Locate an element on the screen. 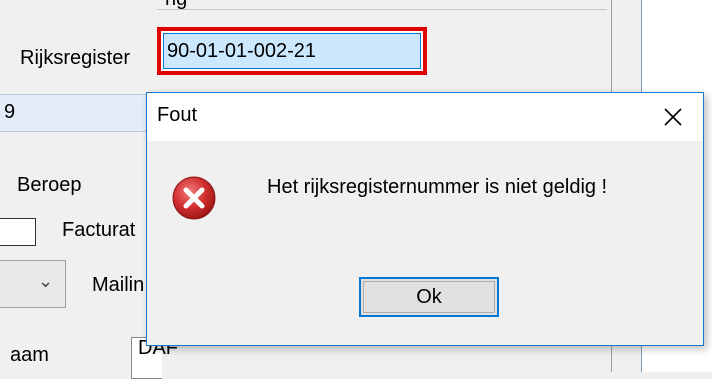  close-button is located at coordinates (673, 117).